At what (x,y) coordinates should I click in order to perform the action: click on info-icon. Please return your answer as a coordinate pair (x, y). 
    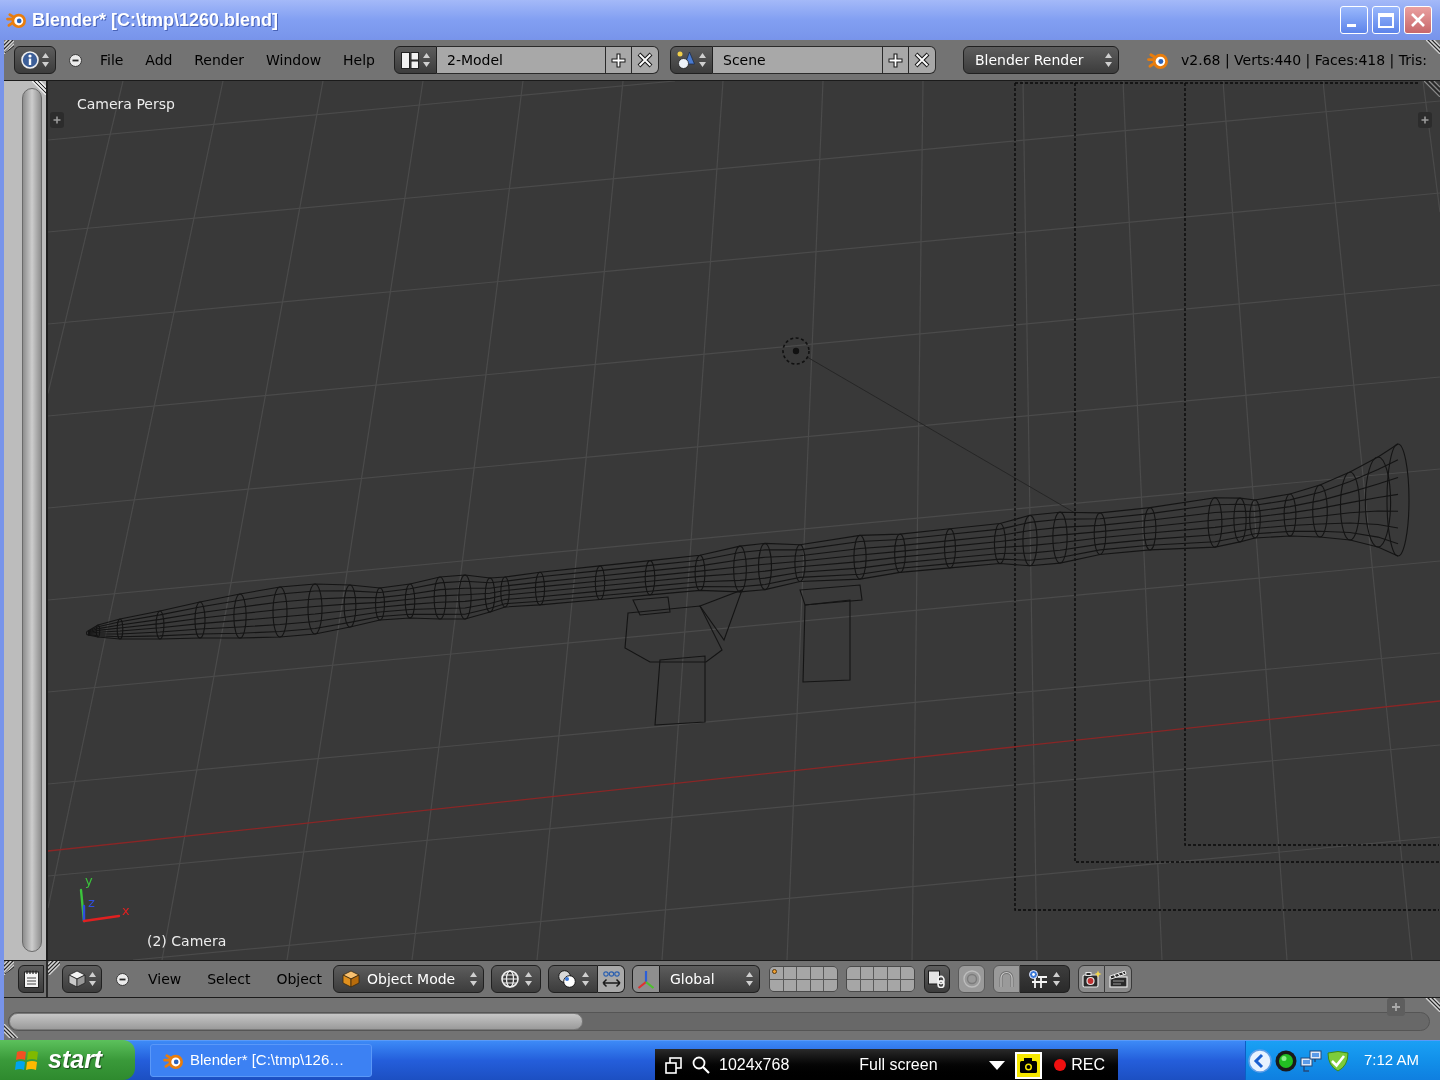
    Looking at the image, I should click on (30, 60).